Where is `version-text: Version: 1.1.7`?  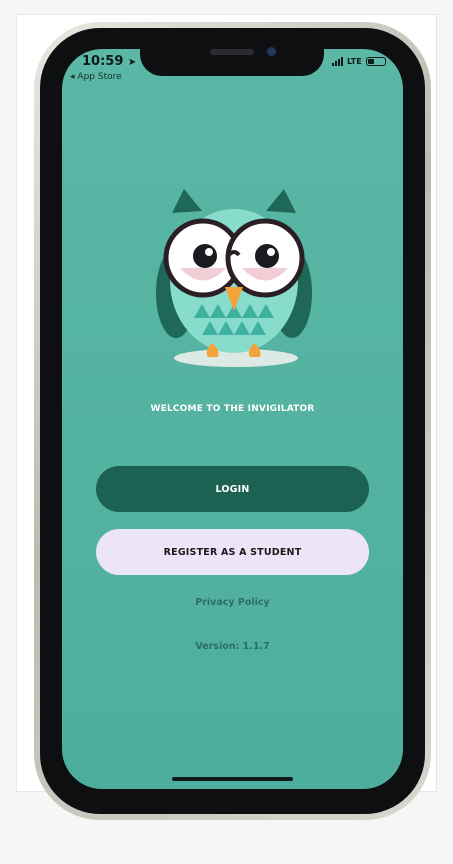
version-text: Version: 1.1.7 is located at coordinates (232, 646).